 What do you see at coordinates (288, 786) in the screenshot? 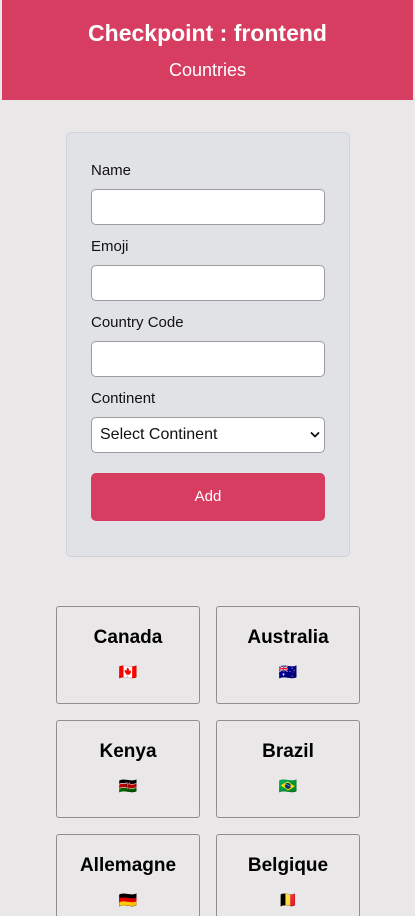
I see `country-flag: 🇧🇷` at bounding box center [288, 786].